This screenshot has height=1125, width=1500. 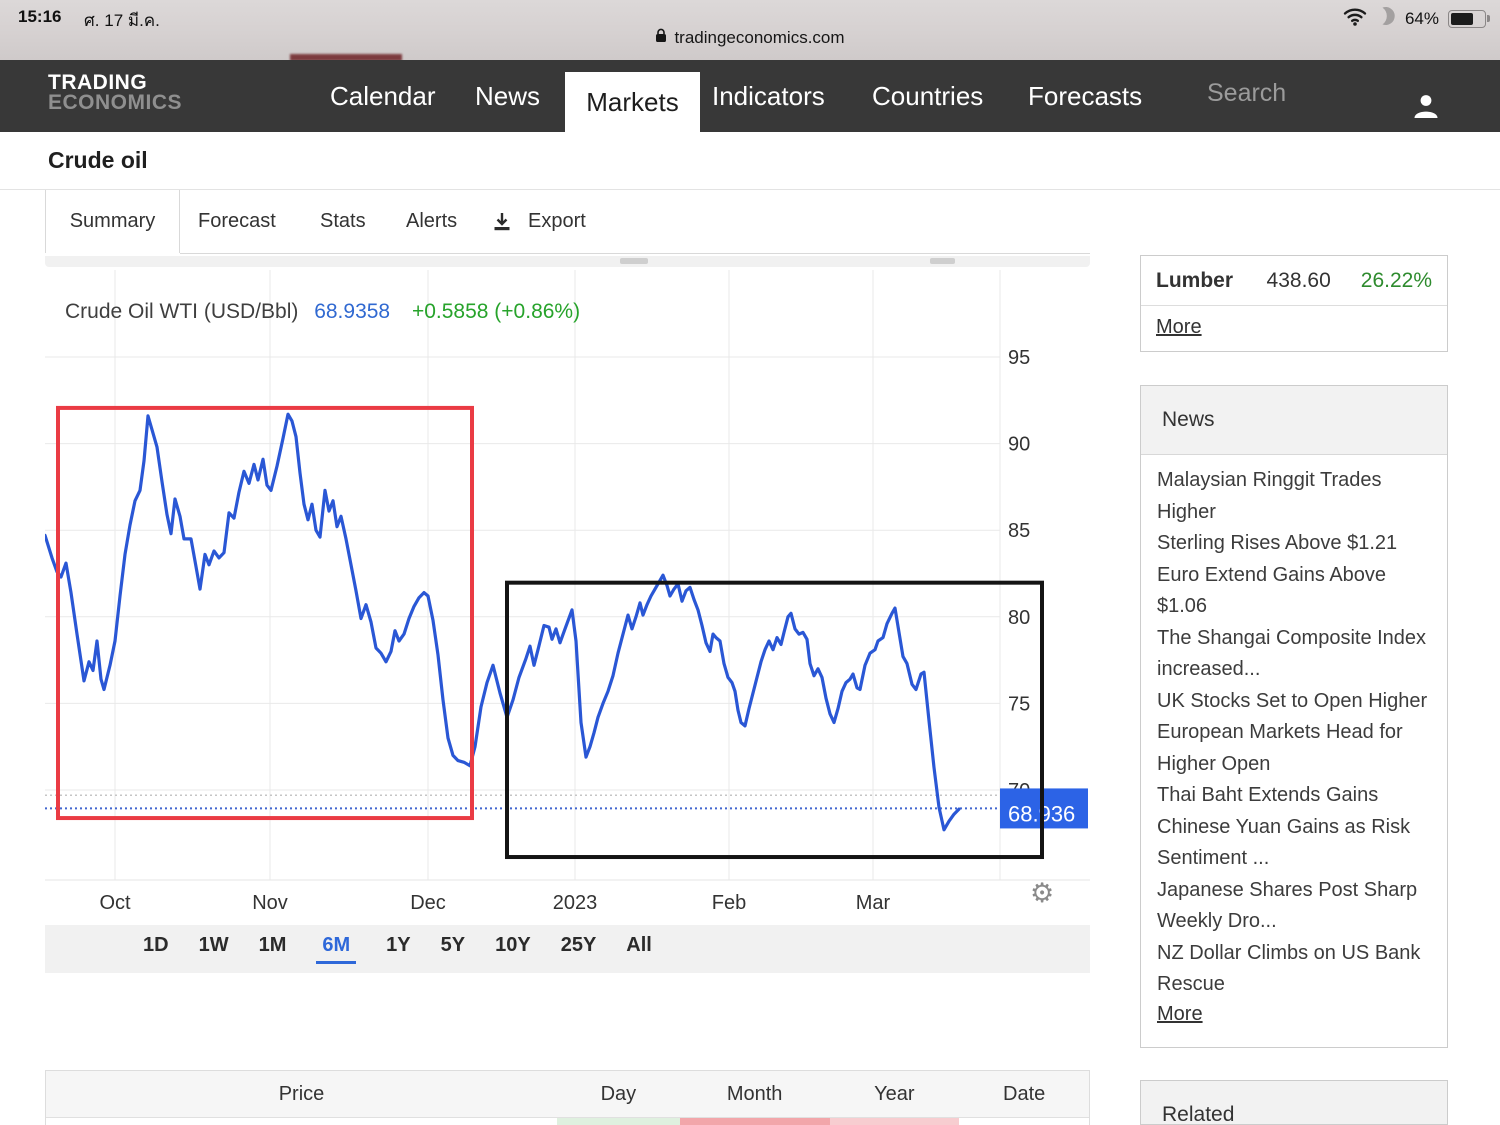 What do you see at coordinates (579, 949) in the screenshot?
I see `range-25y: 25Y` at bounding box center [579, 949].